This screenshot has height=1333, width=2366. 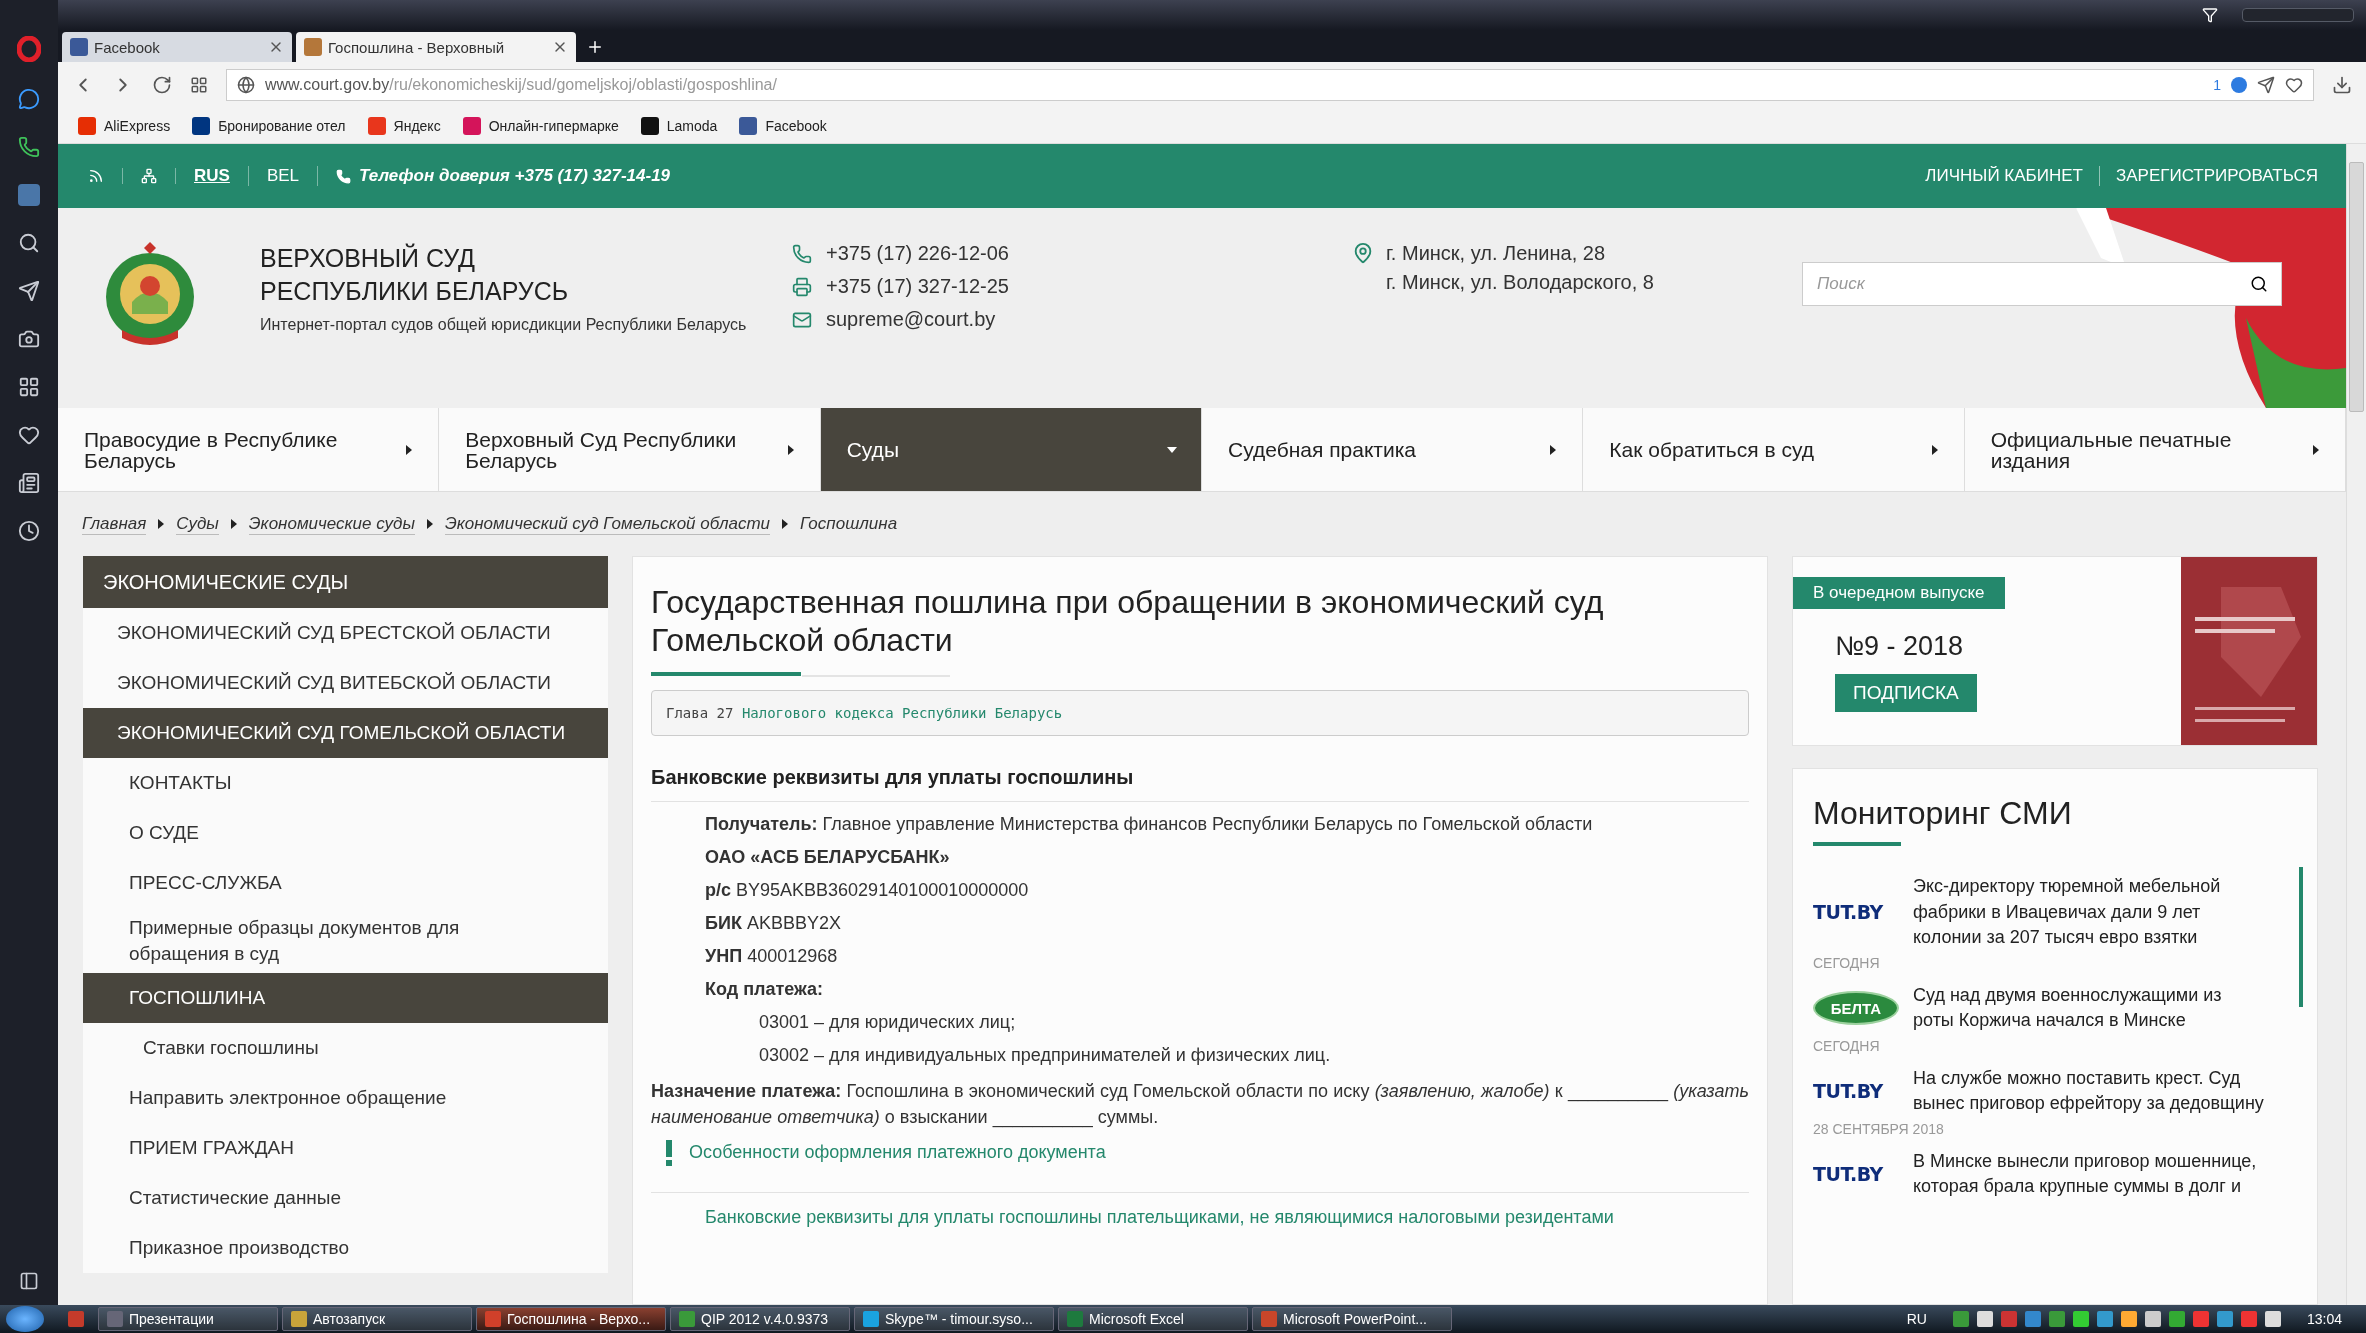 What do you see at coordinates (1899, 646) in the screenshot?
I see `issue-number: №9 - 2018` at bounding box center [1899, 646].